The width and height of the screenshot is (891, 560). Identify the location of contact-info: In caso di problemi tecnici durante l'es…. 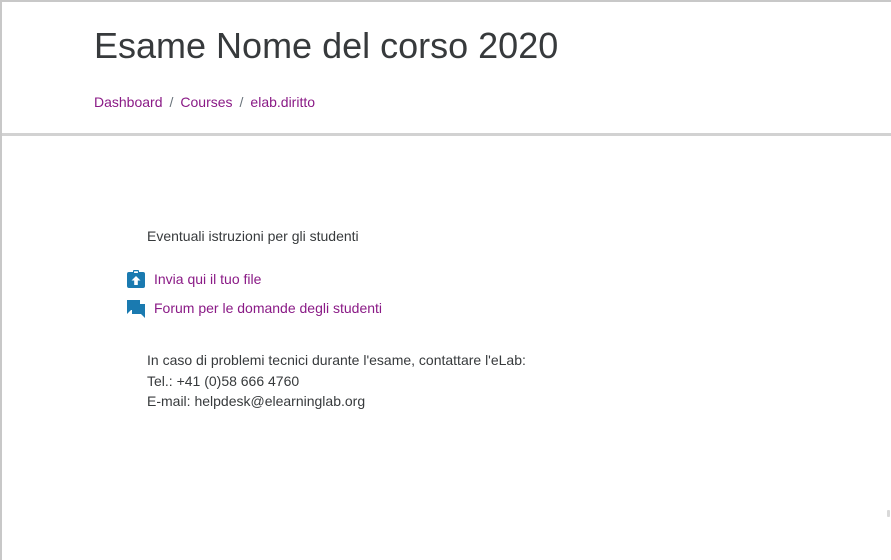
(336, 381).